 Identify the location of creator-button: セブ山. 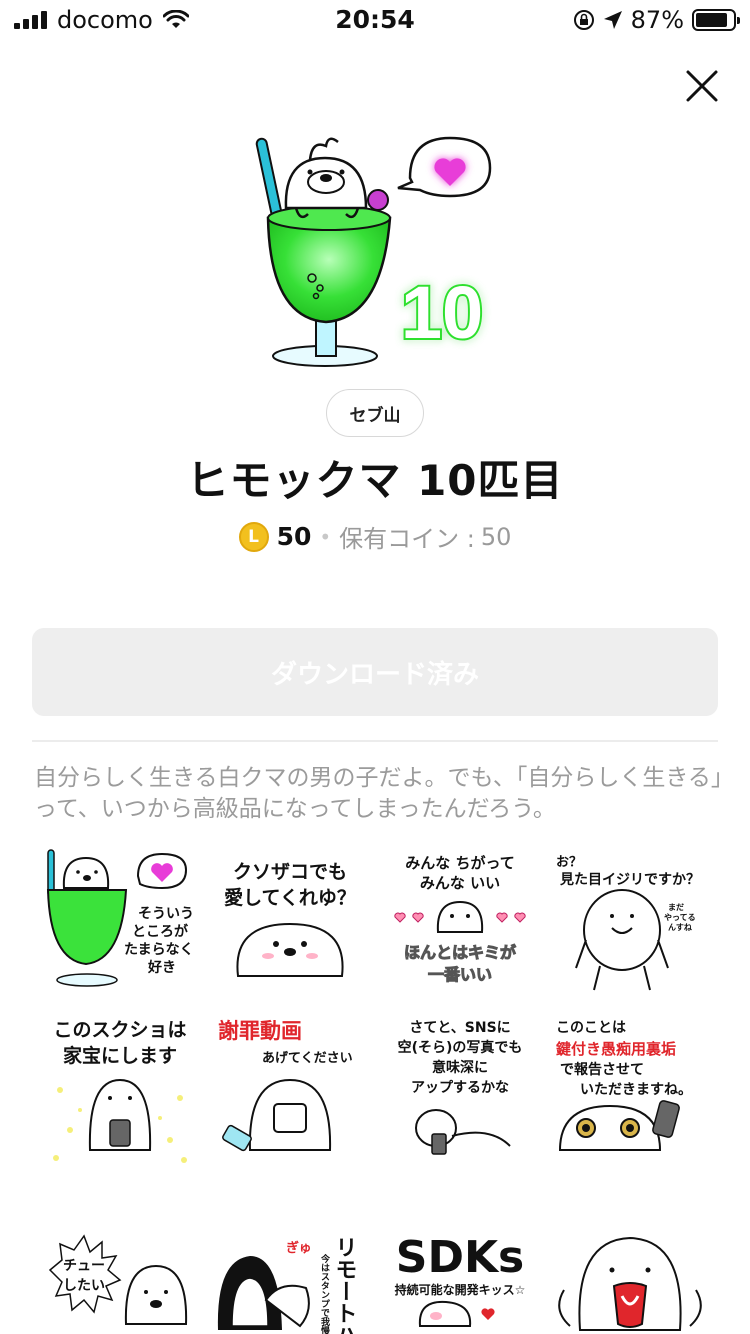
(375, 413).